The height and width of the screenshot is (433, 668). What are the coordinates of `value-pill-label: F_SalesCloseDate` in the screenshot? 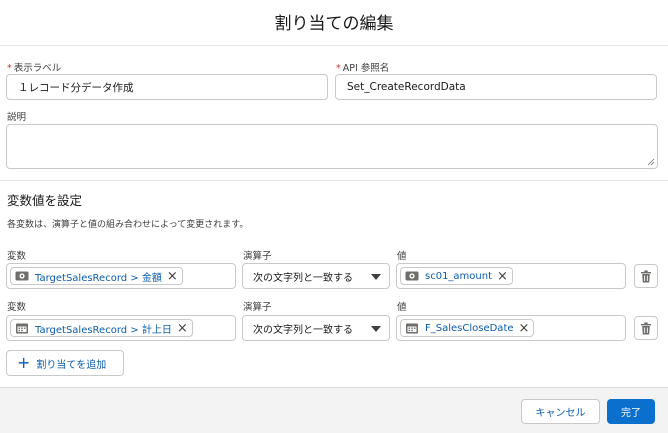 It's located at (469, 328).